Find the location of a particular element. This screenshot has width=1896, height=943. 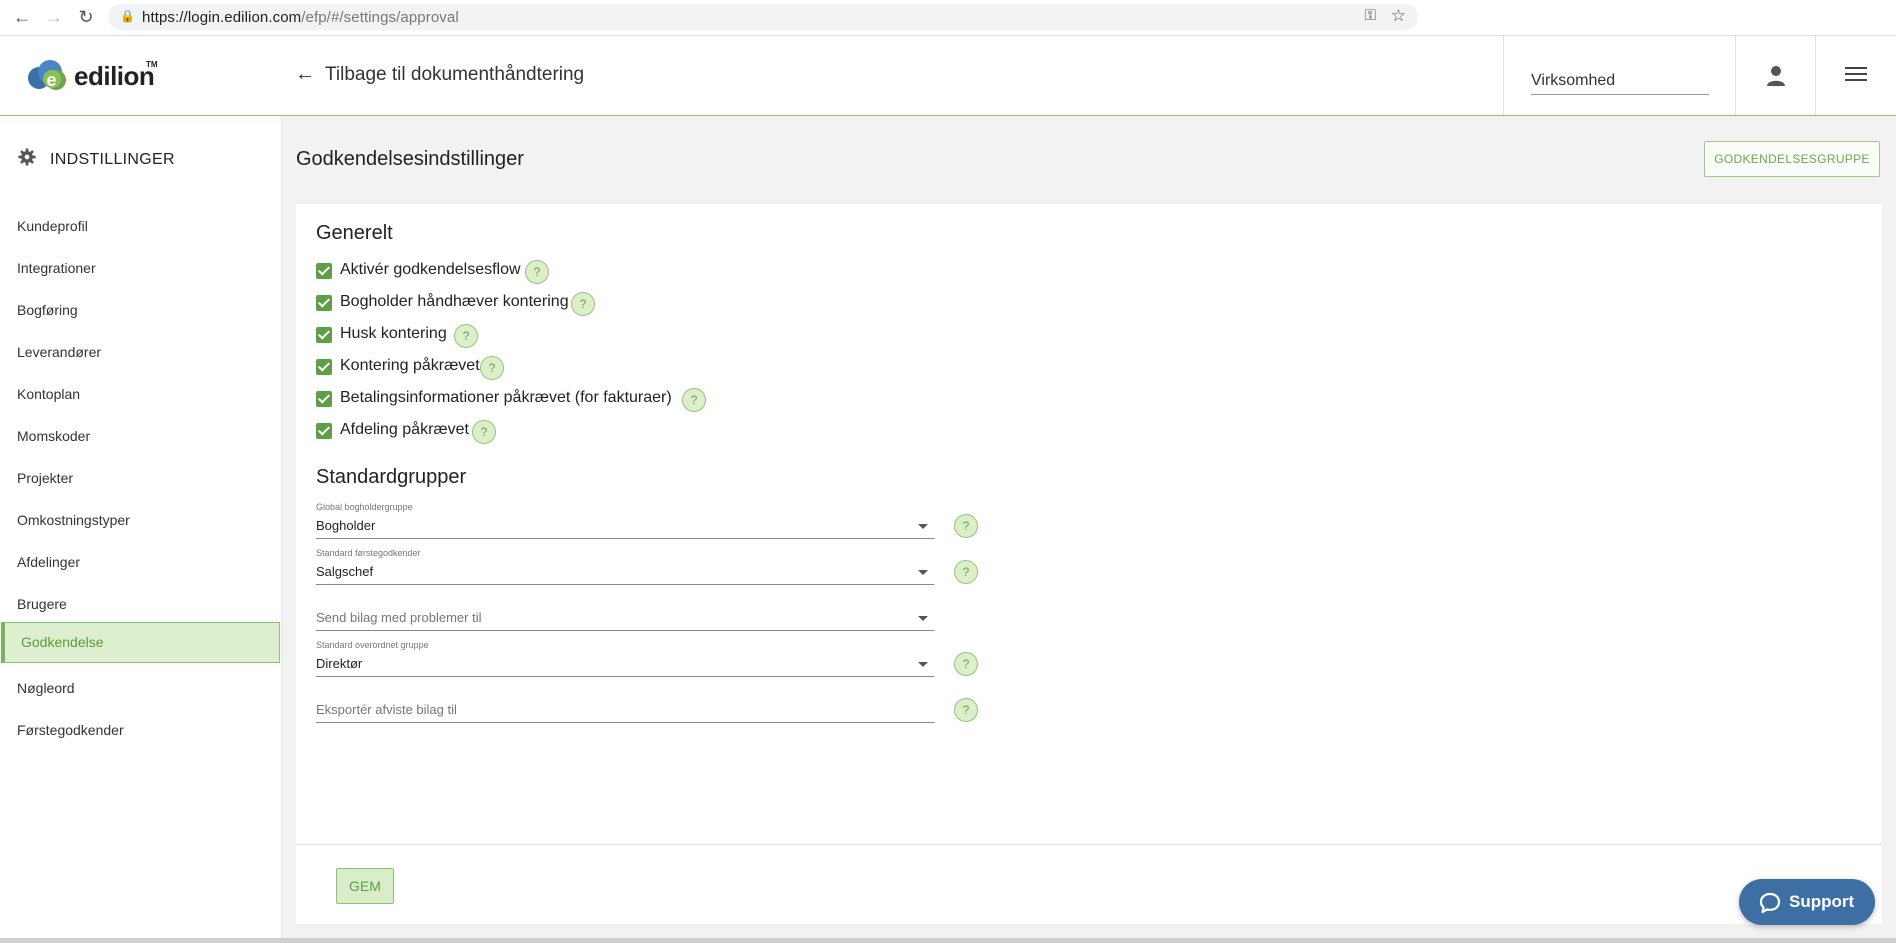

field-placeholder: Eksportér afviste bilag til is located at coordinates (386, 709).